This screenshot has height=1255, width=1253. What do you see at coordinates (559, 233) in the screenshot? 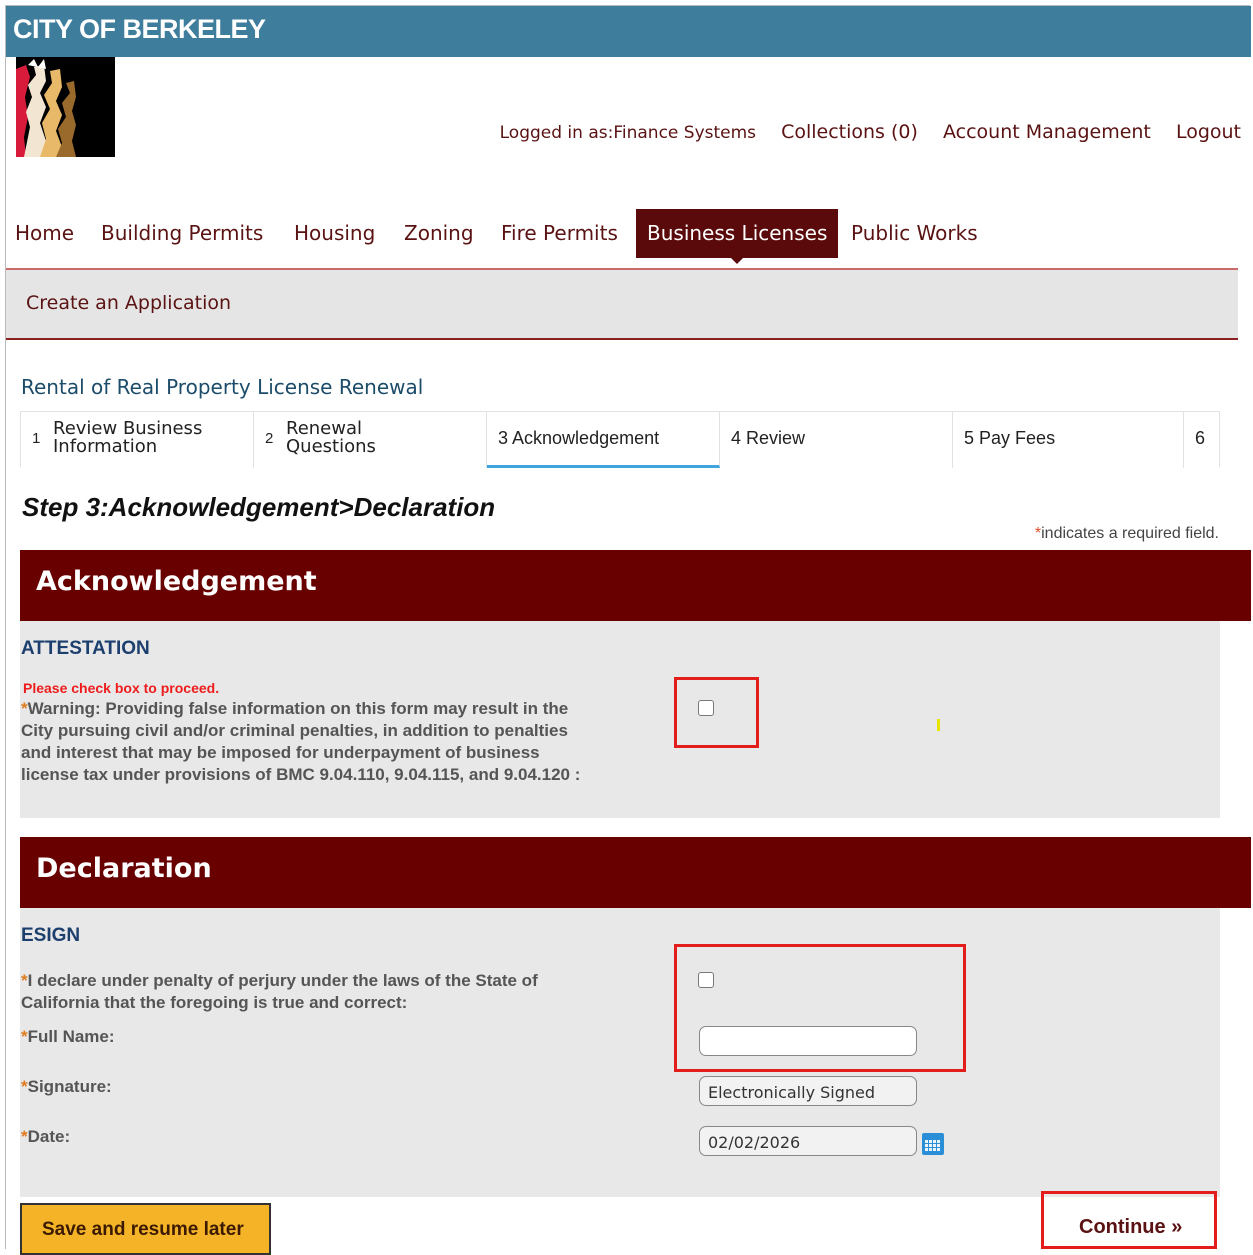
I see `nav-fire-permits: Fire Permits` at bounding box center [559, 233].